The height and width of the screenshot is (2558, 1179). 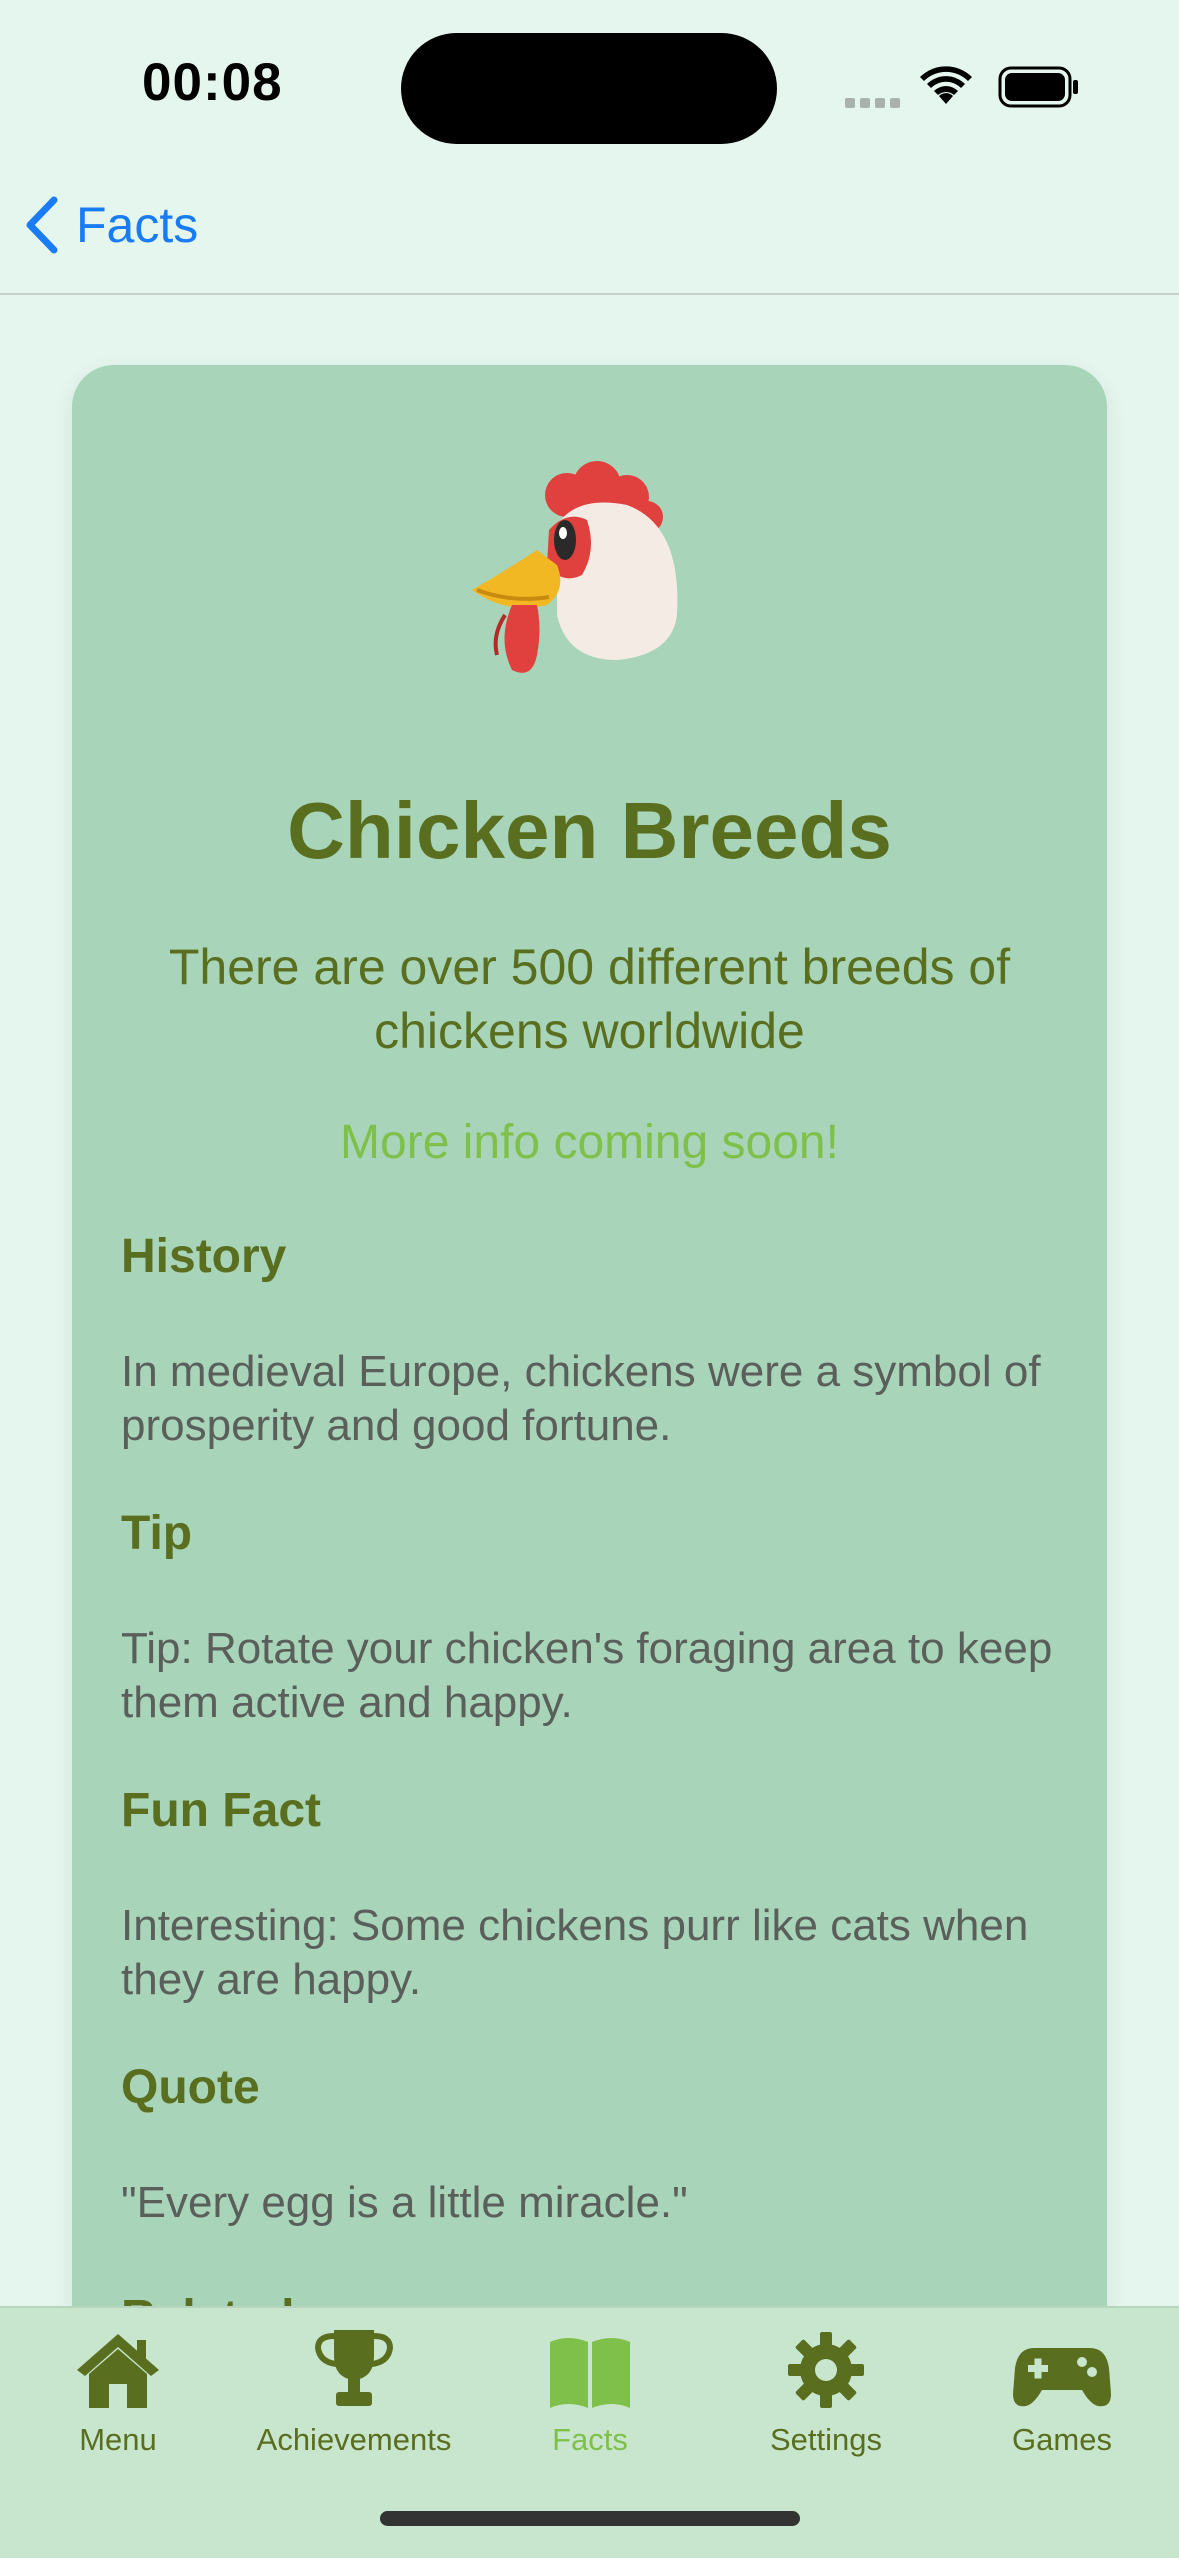 What do you see at coordinates (589, 830) in the screenshot?
I see `fact-title: Chicken Breeds` at bounding box center [589, 830].